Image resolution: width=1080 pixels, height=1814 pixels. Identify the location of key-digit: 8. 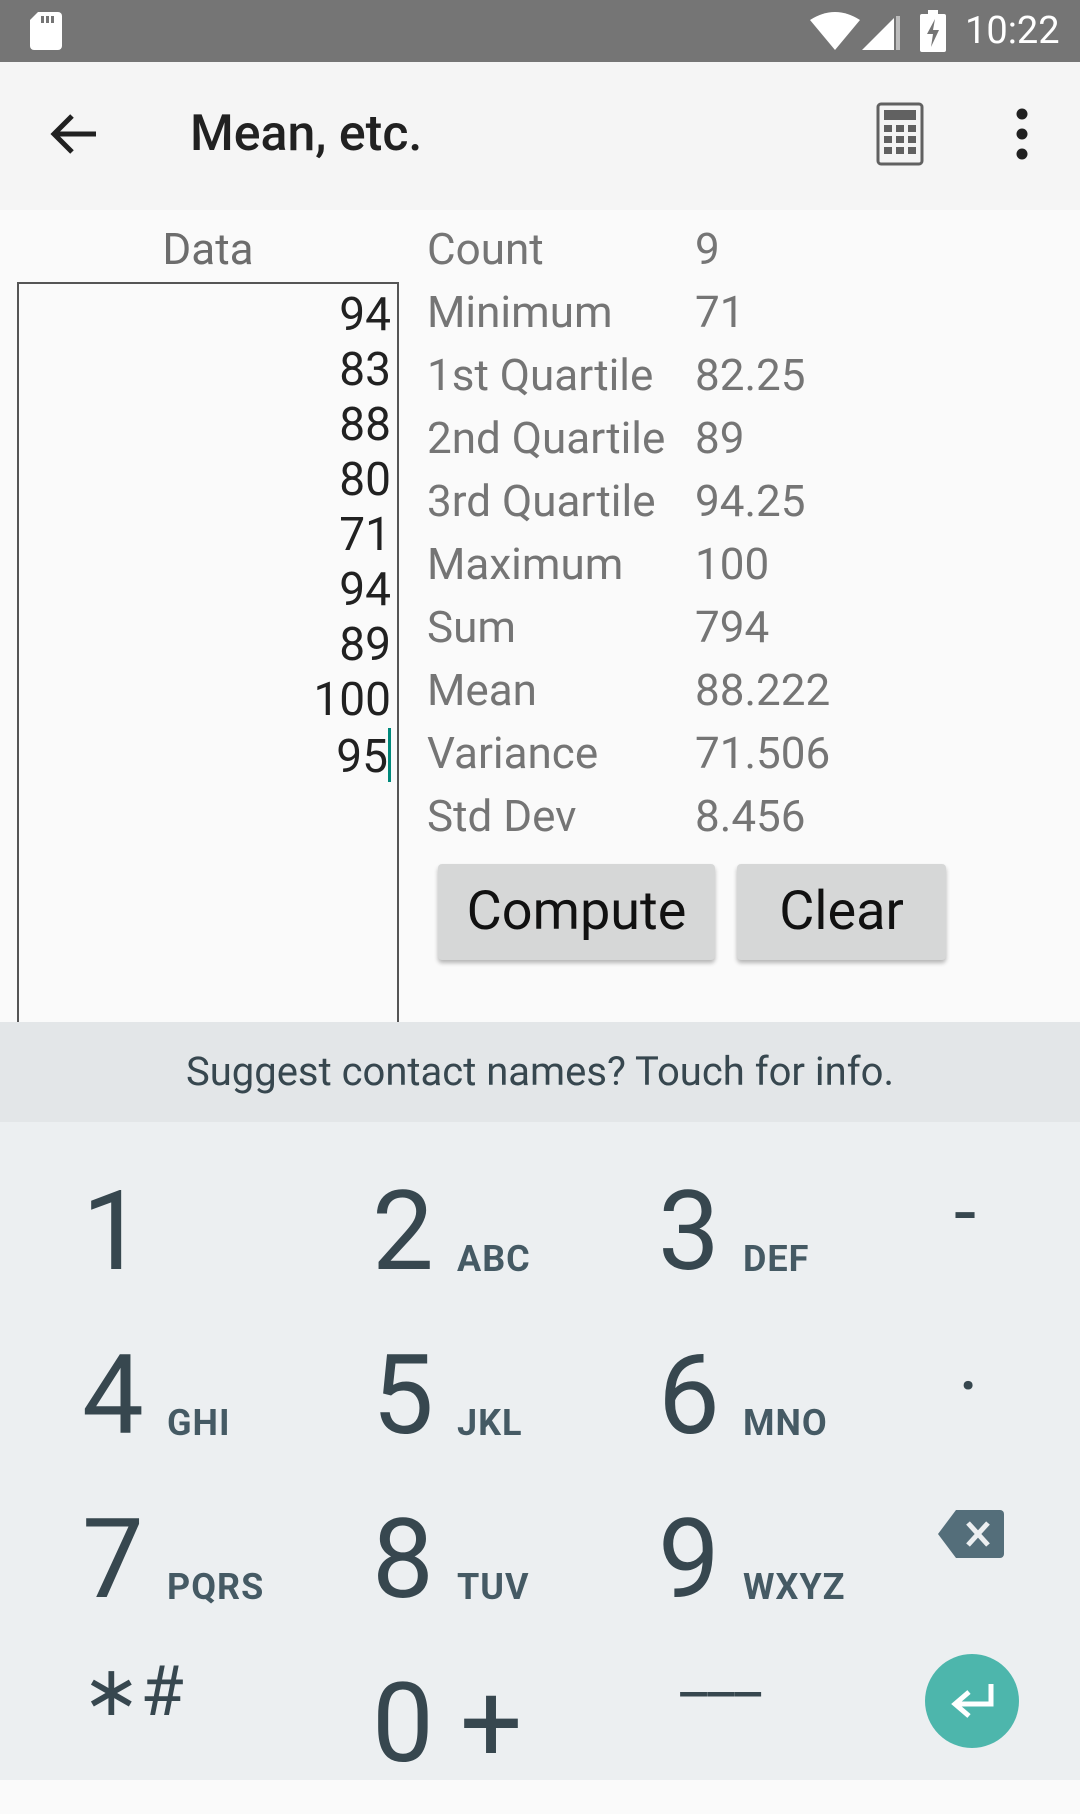
(403, 1559).